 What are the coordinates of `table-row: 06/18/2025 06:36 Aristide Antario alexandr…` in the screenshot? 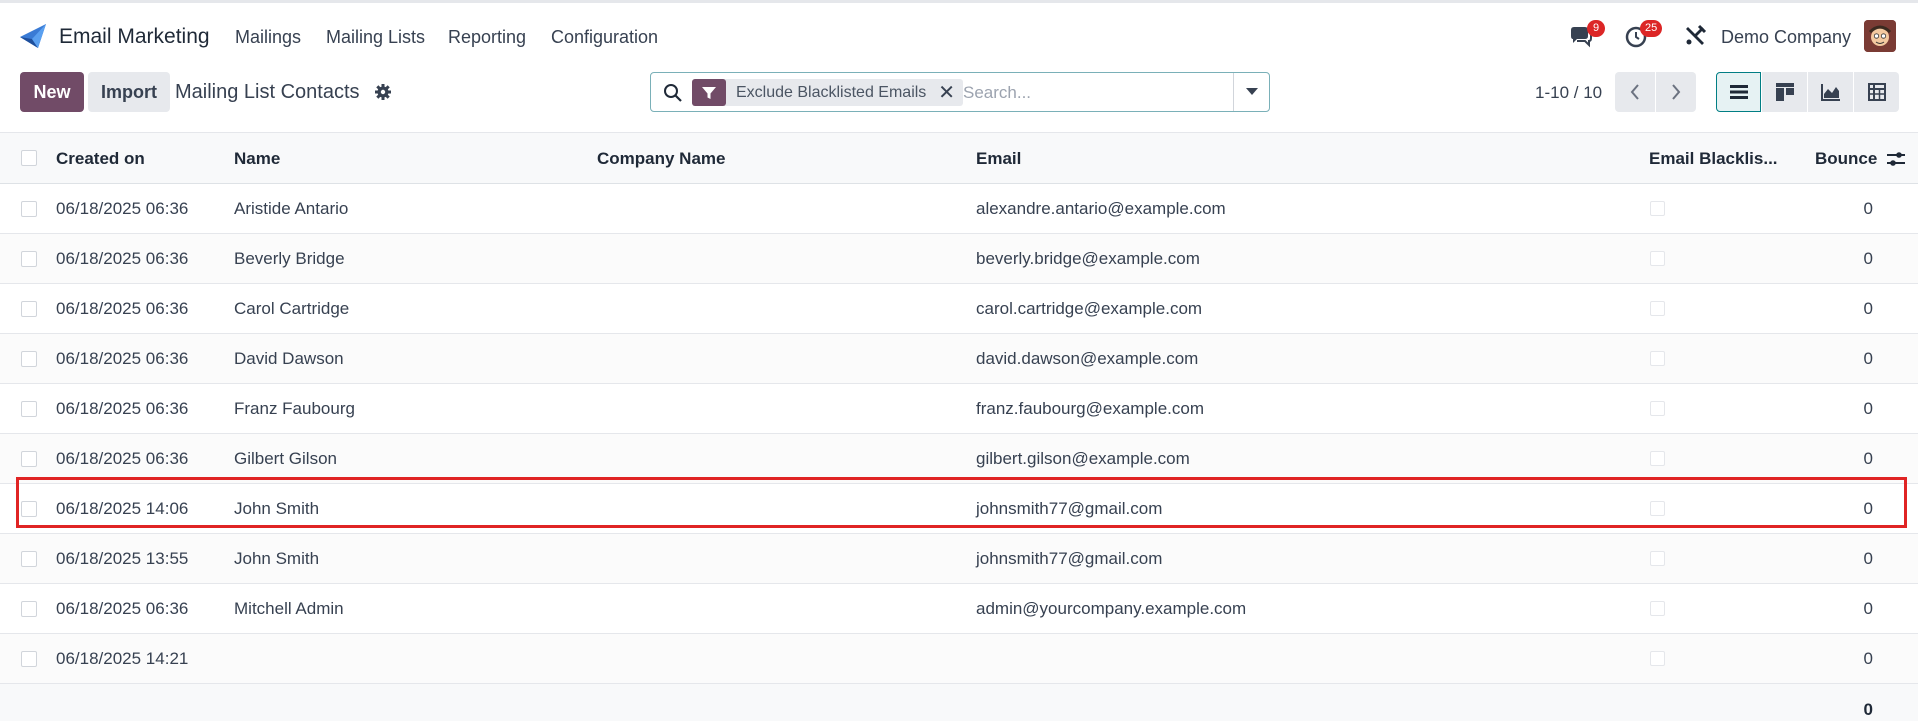 It's located at (959, 209).